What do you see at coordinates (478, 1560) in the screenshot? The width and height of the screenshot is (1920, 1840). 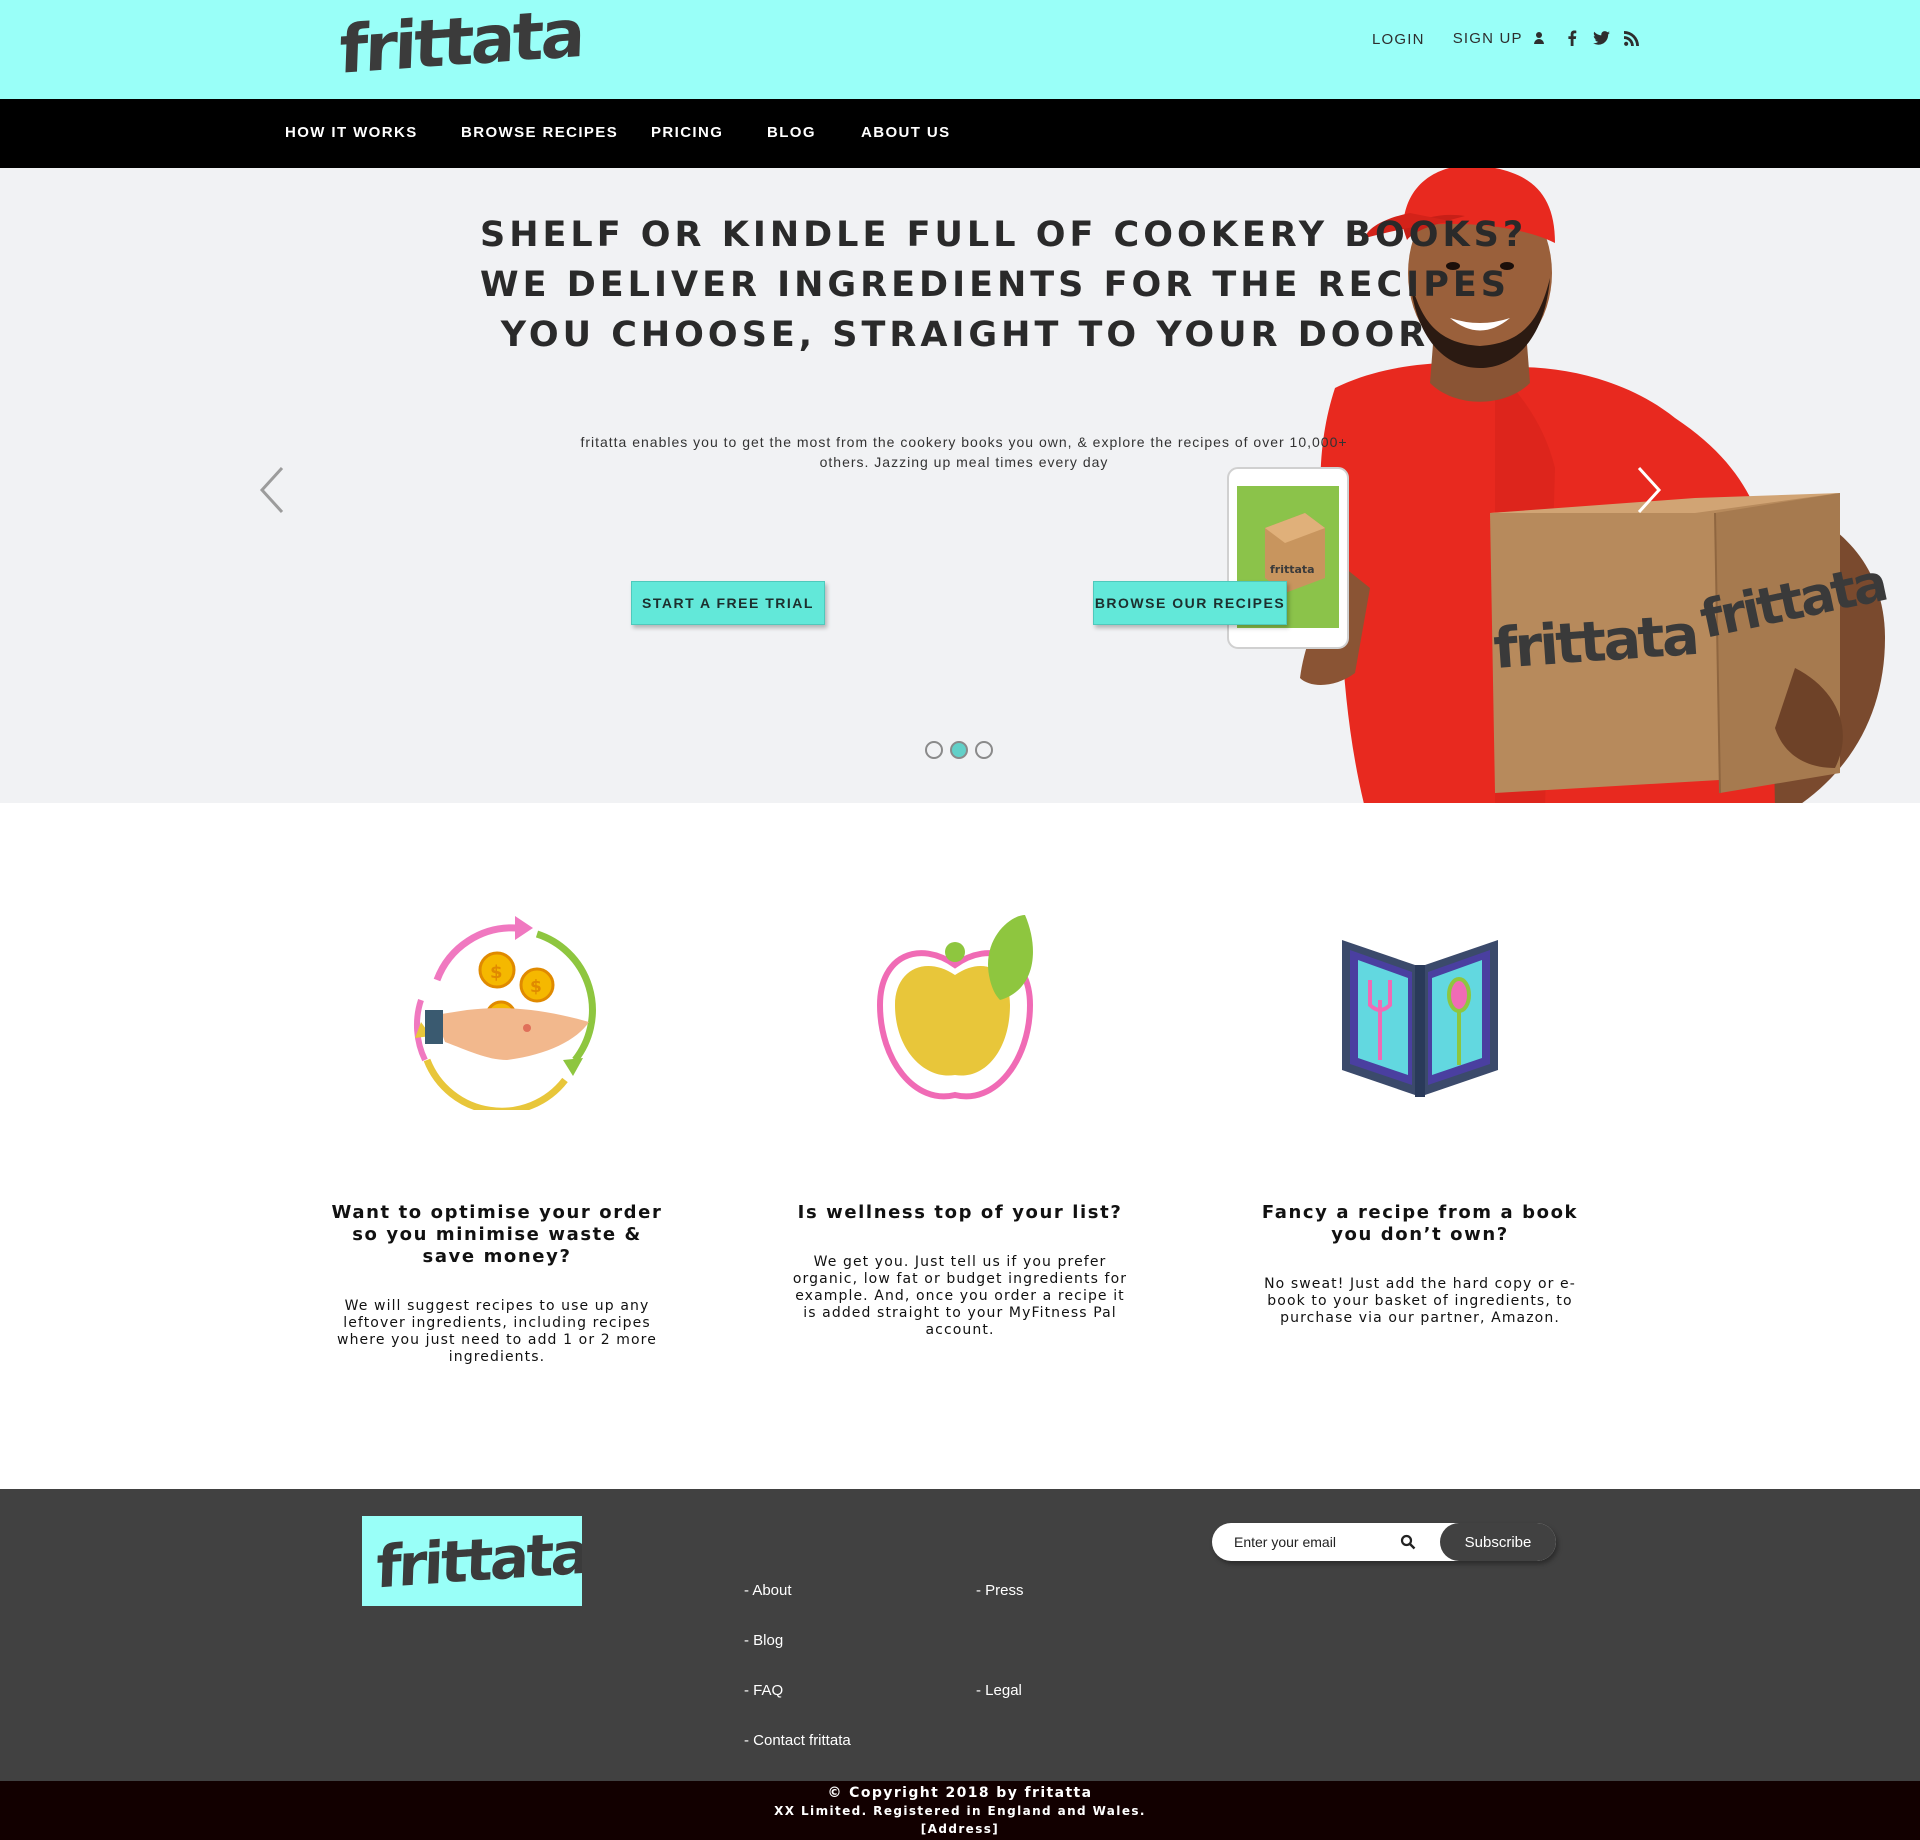 I see `footer-logo-text: frittata` at bounding box center [478, 1560].